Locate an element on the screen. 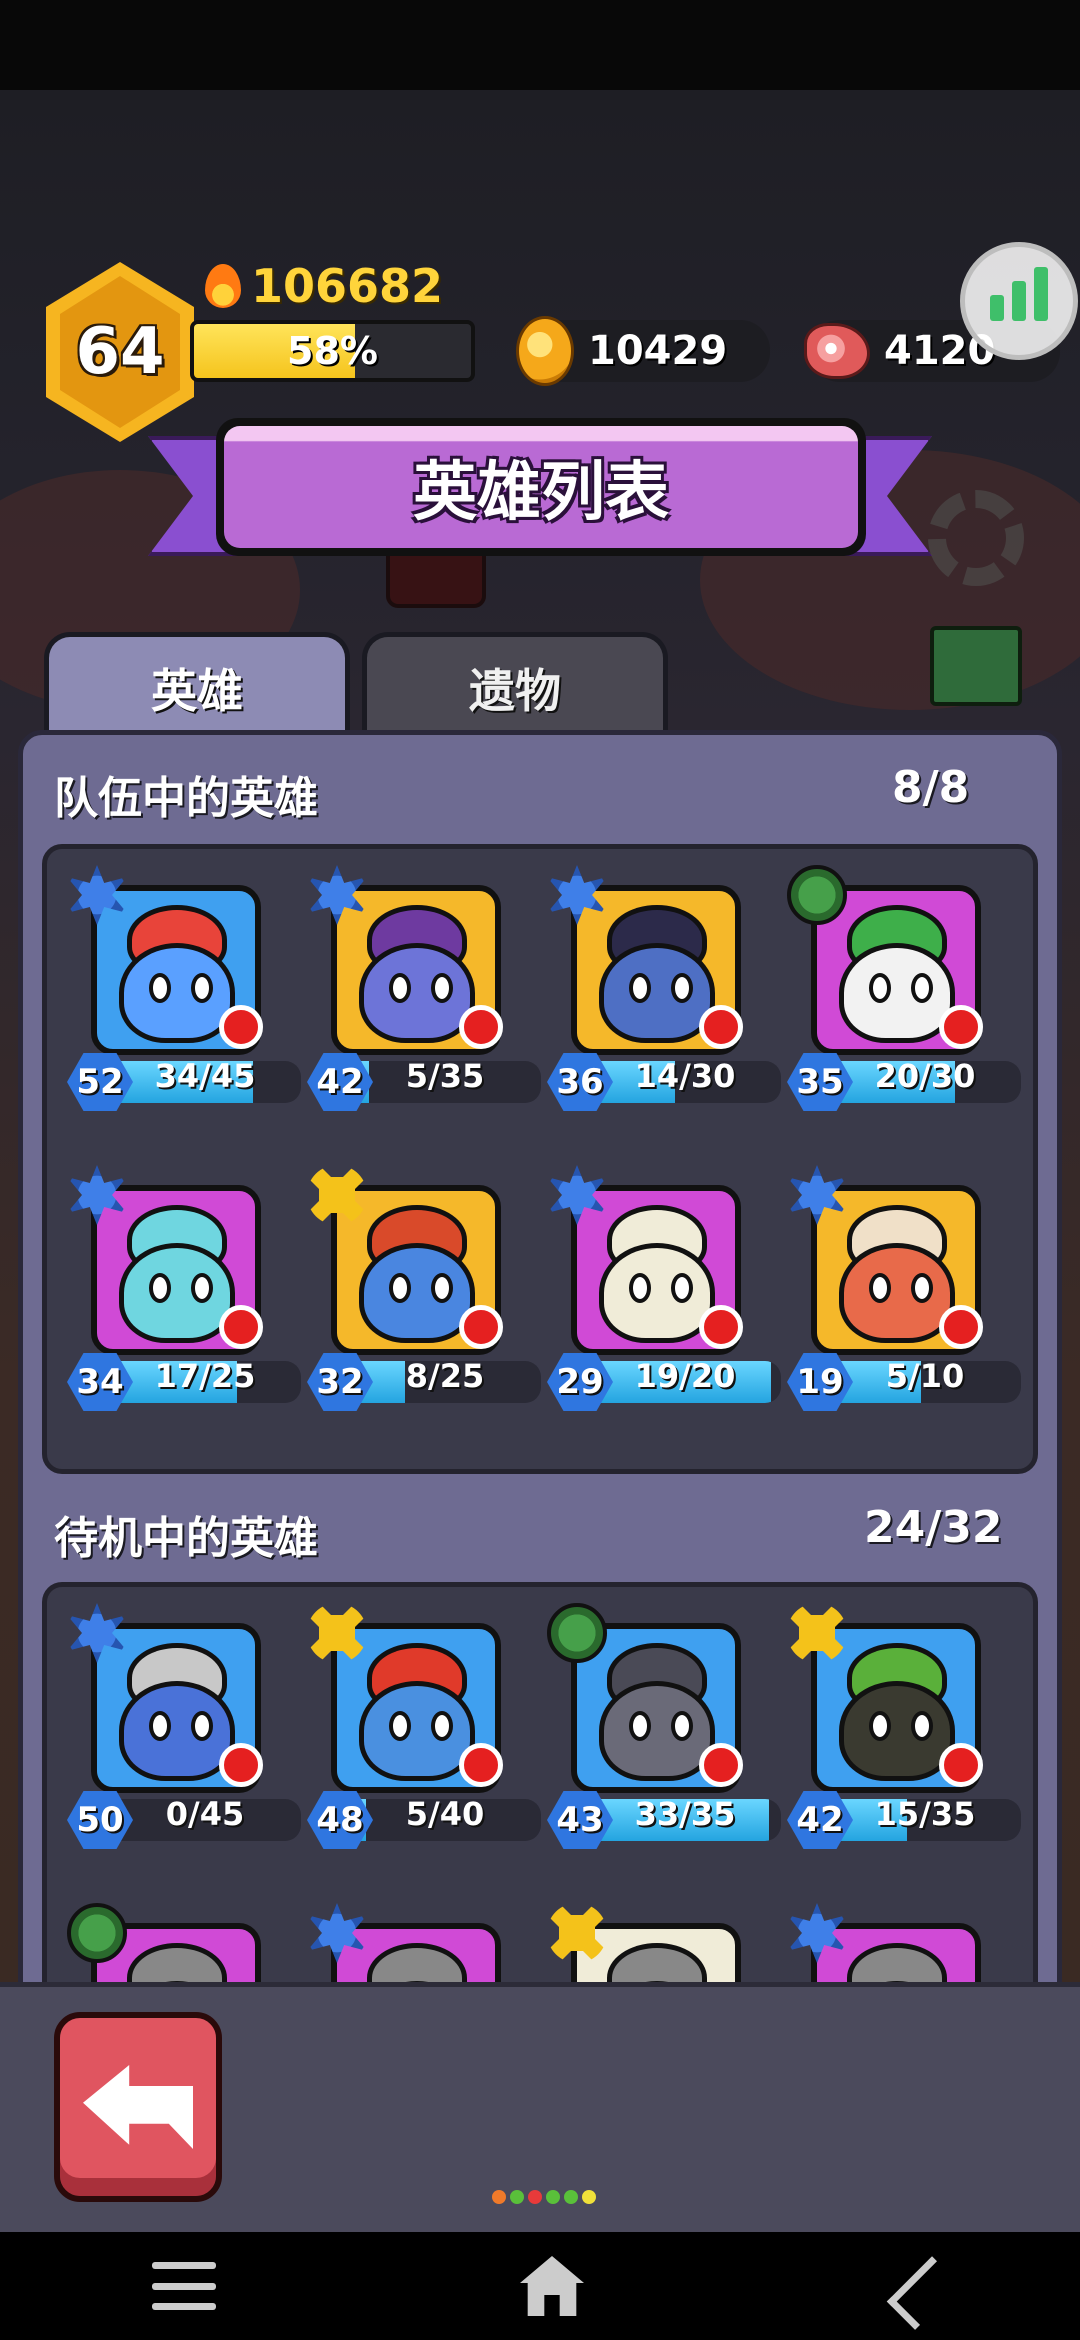 The height and width of the screenshot is (2340, 1080). player-level: 64 is located at coordinates (120, 352).